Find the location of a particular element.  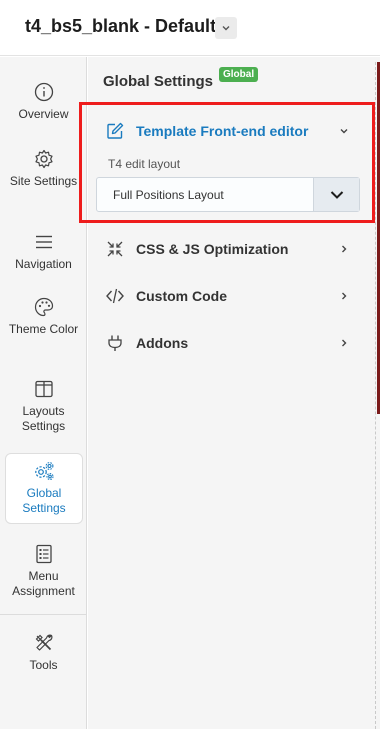

template-style-title: t4_bs5_blank - Default is located at coordinates (121, 26).